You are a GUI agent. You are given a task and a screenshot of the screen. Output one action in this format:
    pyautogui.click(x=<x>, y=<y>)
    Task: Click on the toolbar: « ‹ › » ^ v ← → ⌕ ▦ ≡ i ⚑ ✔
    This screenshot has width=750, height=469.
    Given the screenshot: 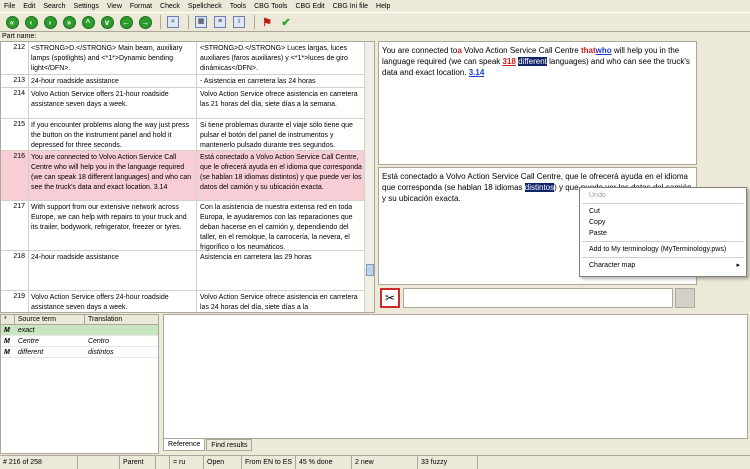 What is the action you would take?
    pyautogui.click(x=375, y=22)
    